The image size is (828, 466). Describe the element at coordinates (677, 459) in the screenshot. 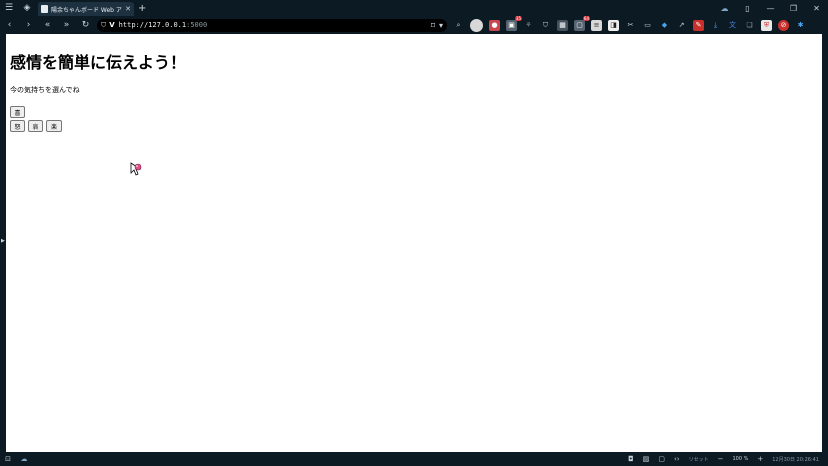

I see `code-icon: ‹›` at that location.